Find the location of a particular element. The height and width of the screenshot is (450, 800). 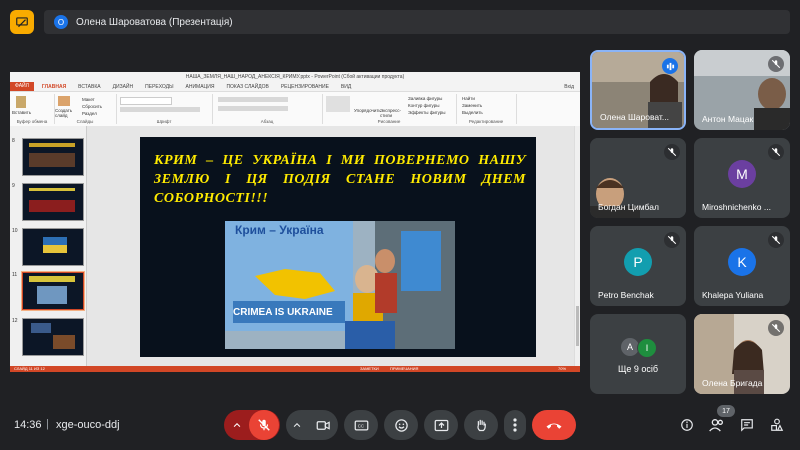

participant-tile: Олена Бригада is located at coordinates (742, 354).